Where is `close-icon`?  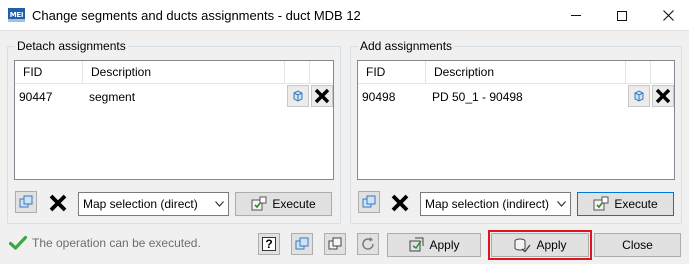 close-icon is located at coordinates (668, 15).